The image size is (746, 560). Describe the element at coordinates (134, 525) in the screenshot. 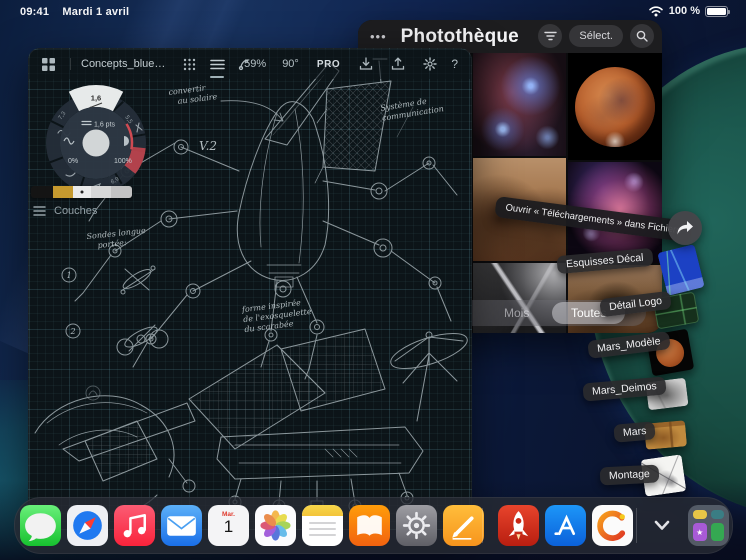

I see `dock-music-icon` at that location.